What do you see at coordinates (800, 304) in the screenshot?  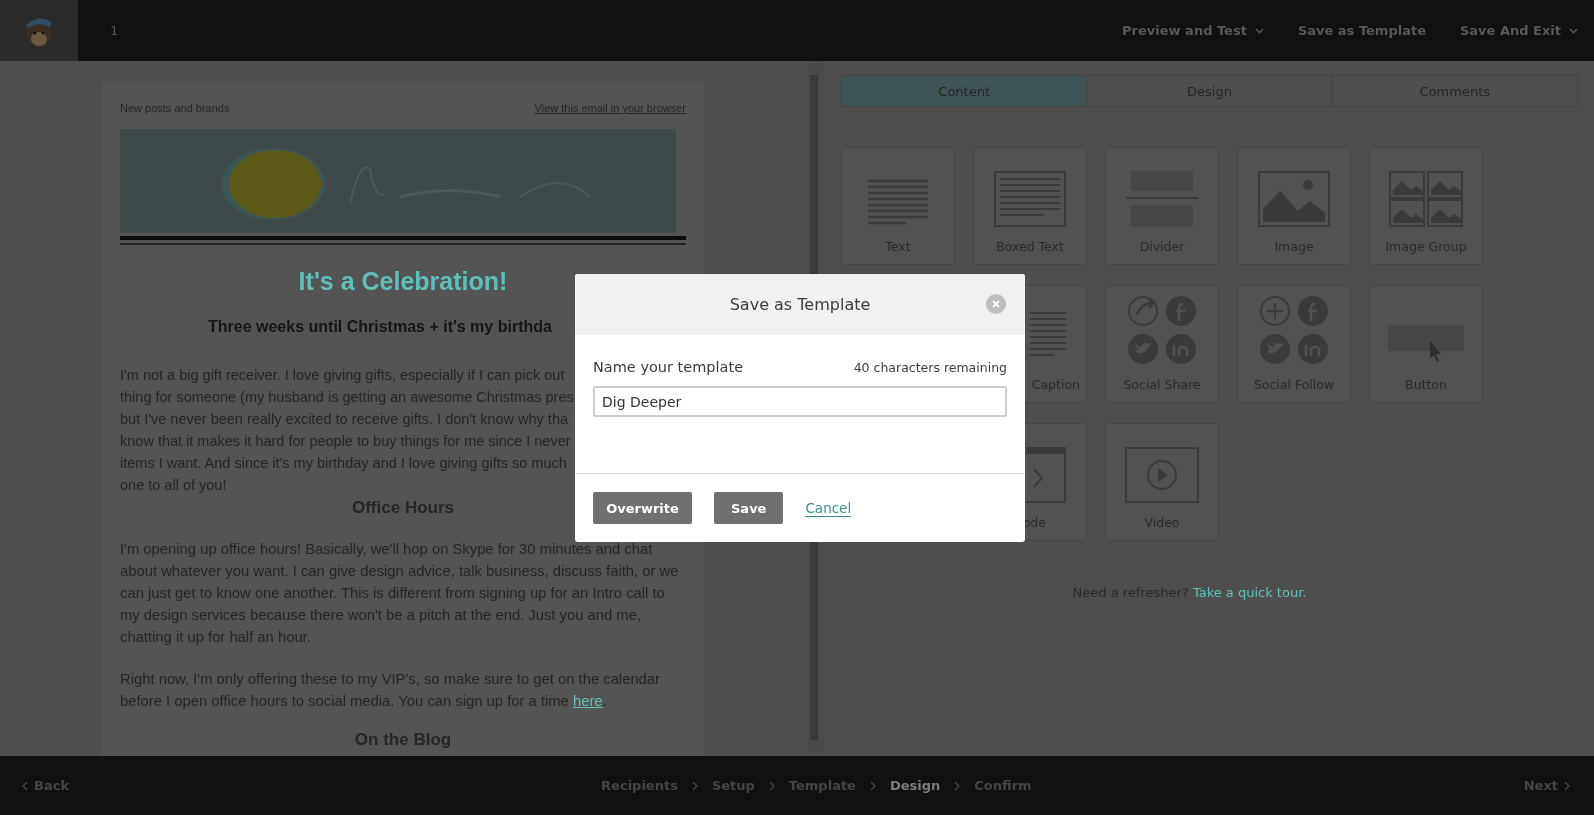 I see `dialog-title: Save as Template` at bounding box center [800, 304].